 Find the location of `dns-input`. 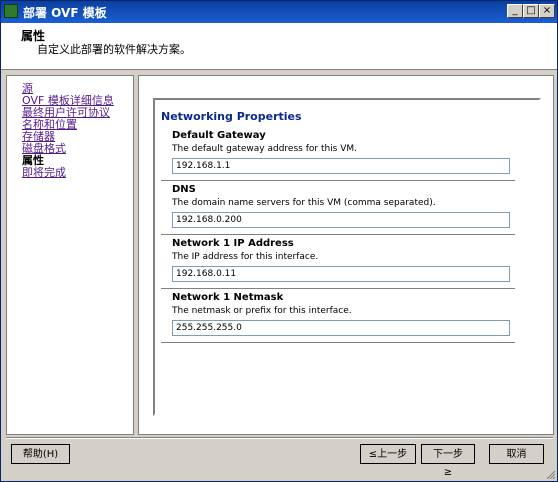

dns-input is located at coordinates (341, 220).